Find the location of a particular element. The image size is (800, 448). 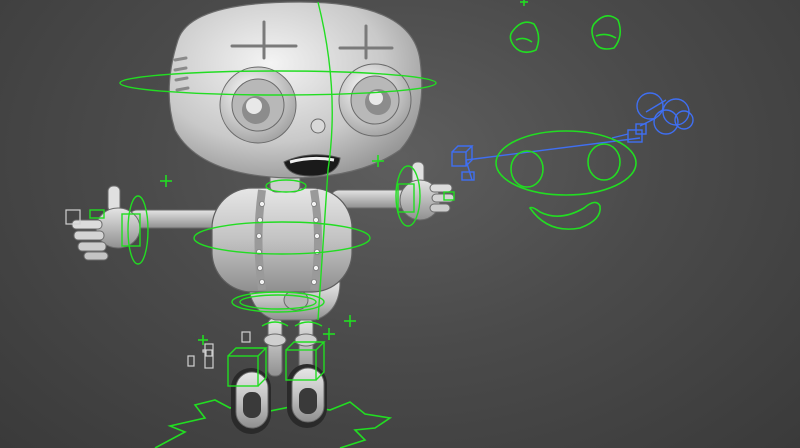

robot-head is located at coordinates (295, 90).